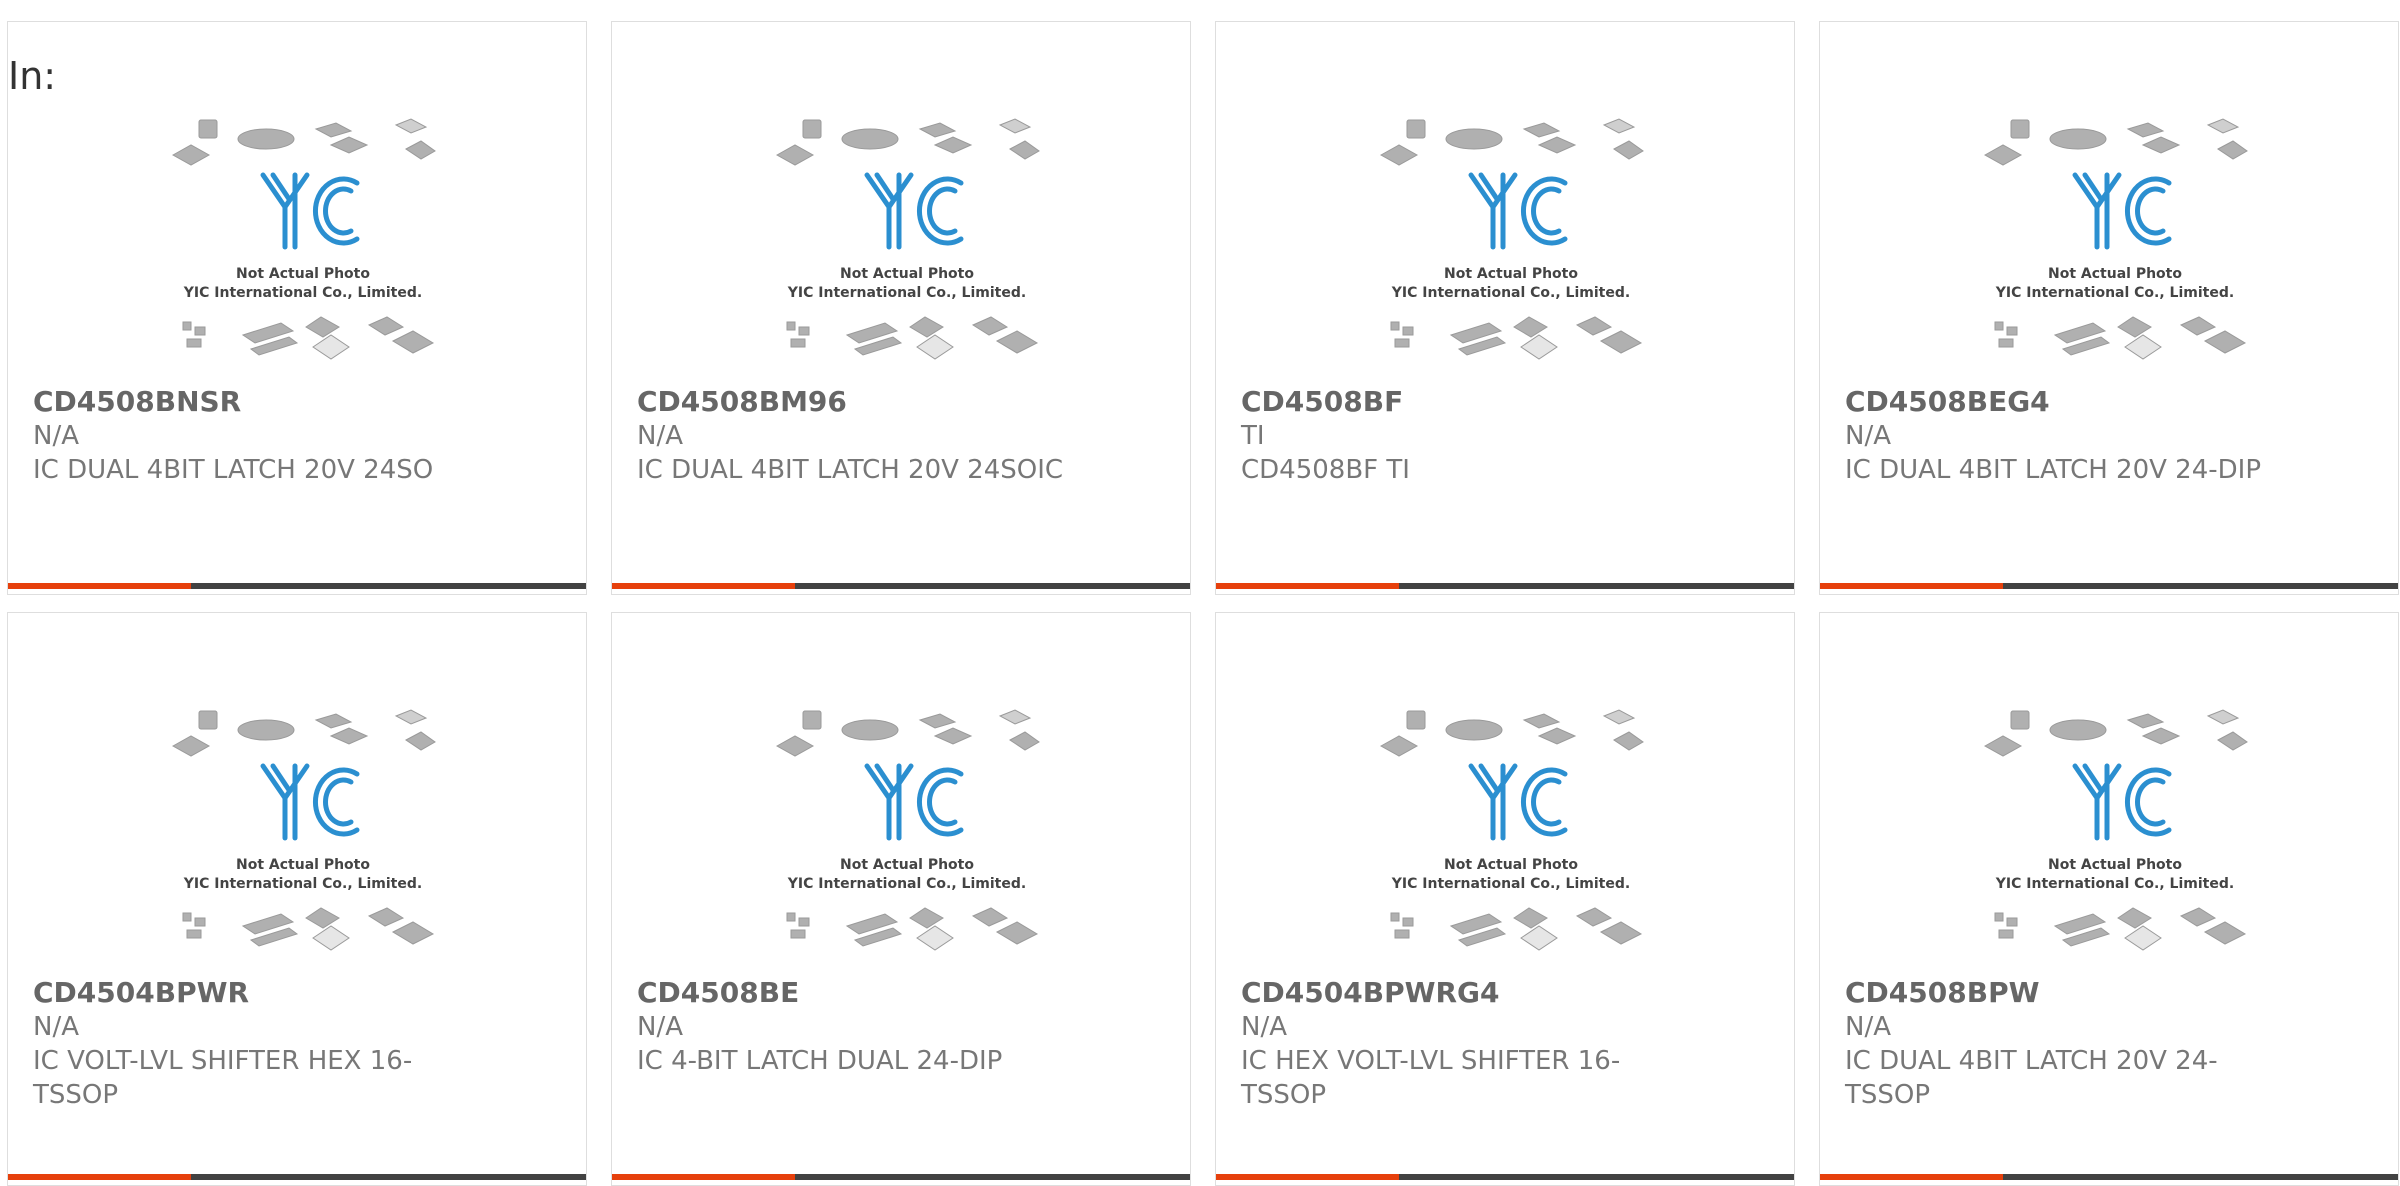 This screenshot has height=1186, width=2400. Describe the element at coordinates (2031, 1078) in the screenshot. I see `product-description: IC DUAL 4BIT LATCH 20V 24-TSSOP` at that location.